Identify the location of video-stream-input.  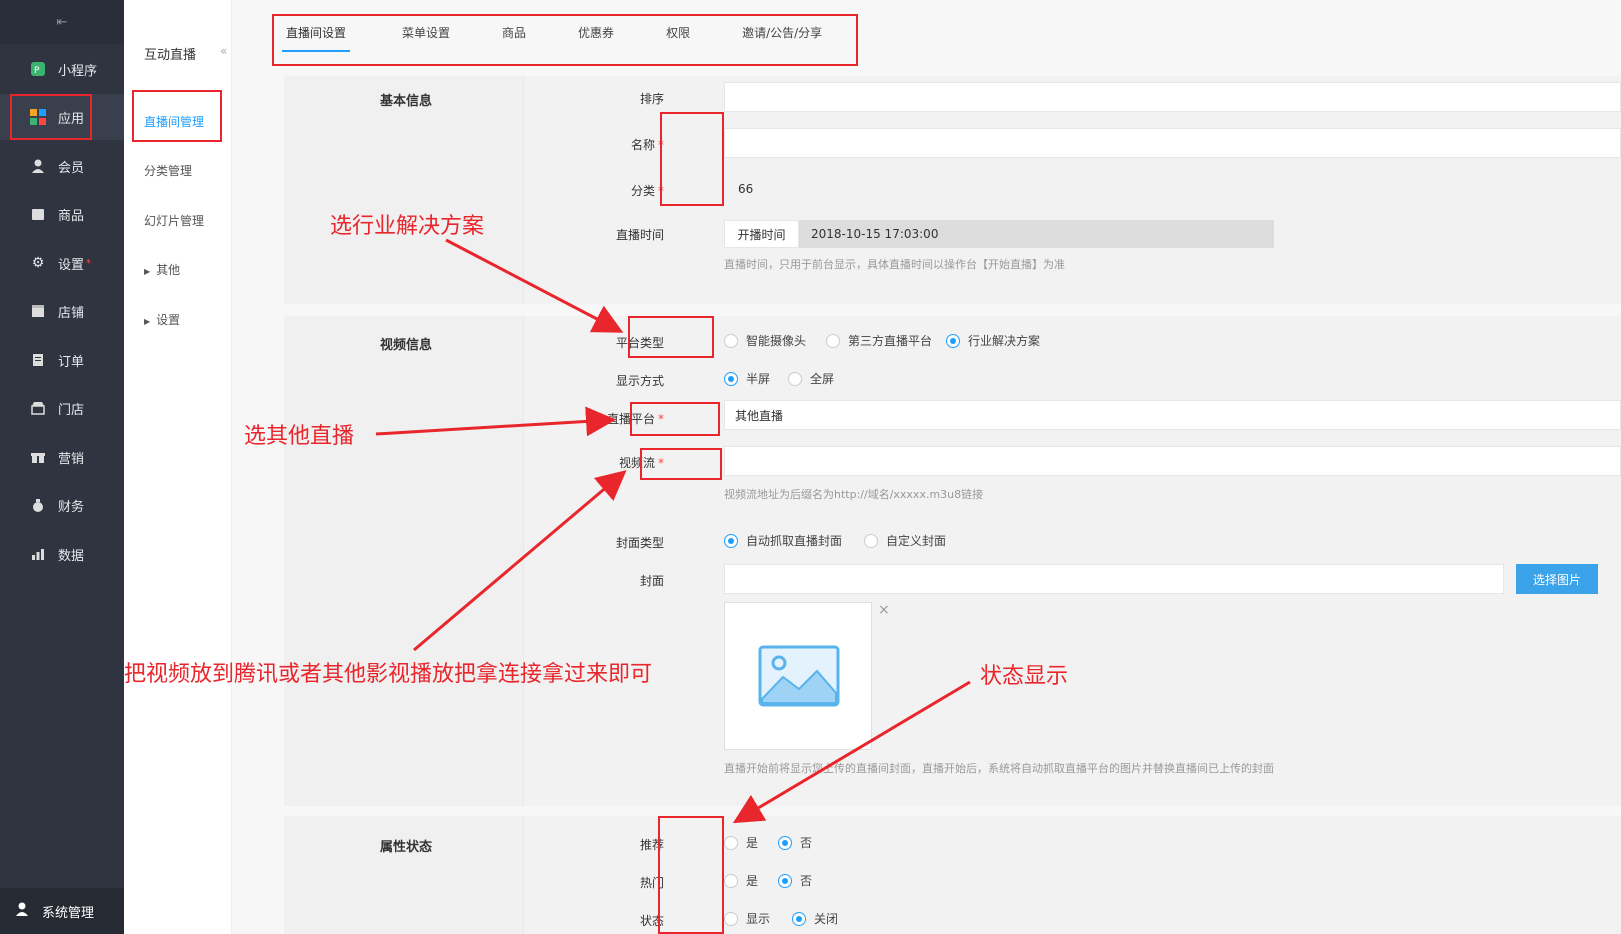
(1172, 461).